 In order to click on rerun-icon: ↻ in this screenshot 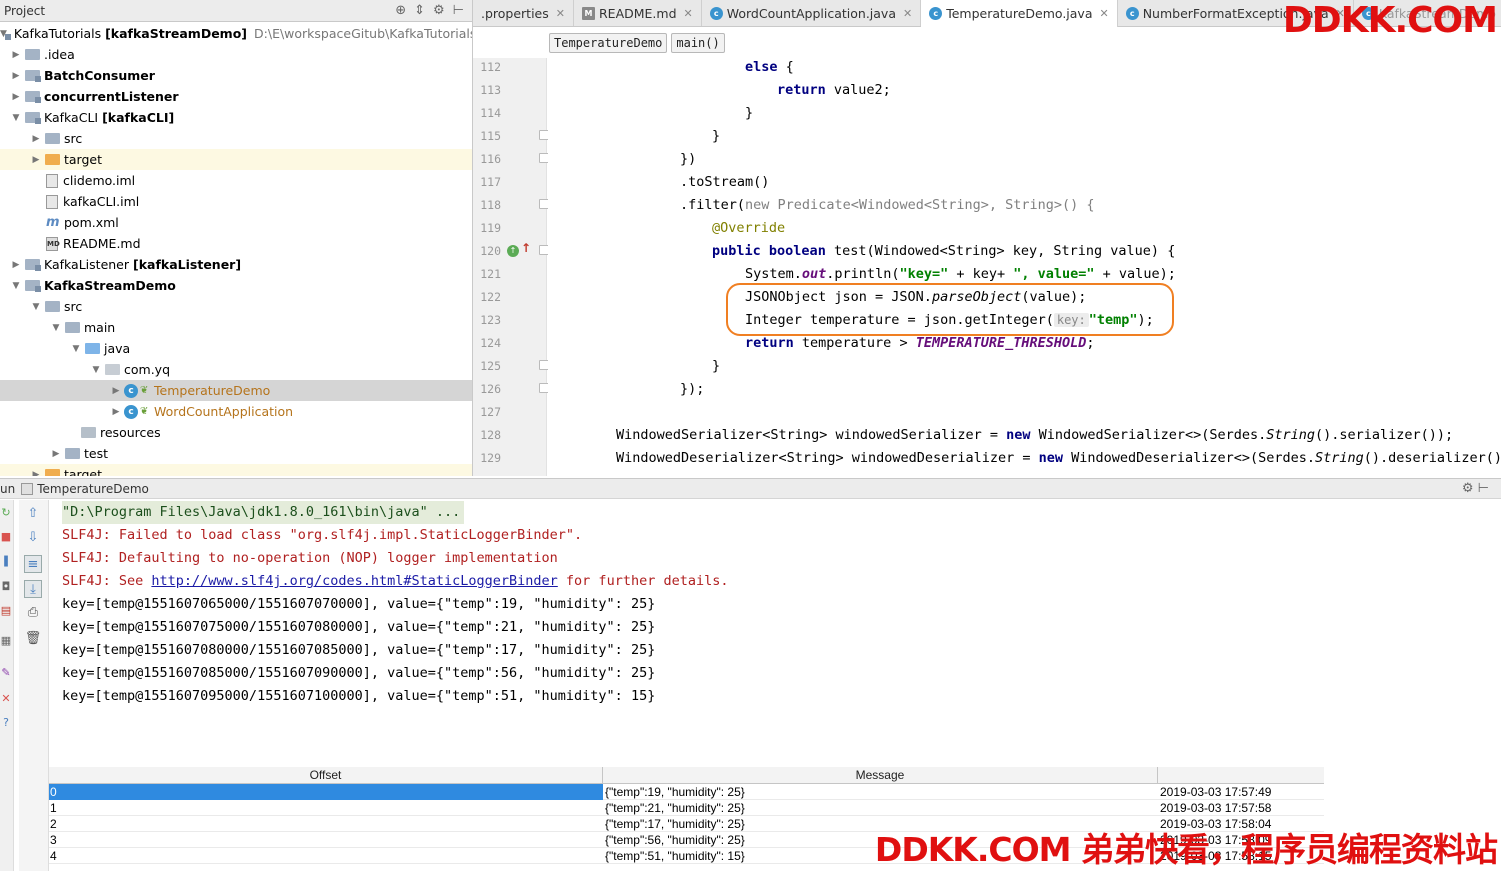, I will do `click(6, 512)`.